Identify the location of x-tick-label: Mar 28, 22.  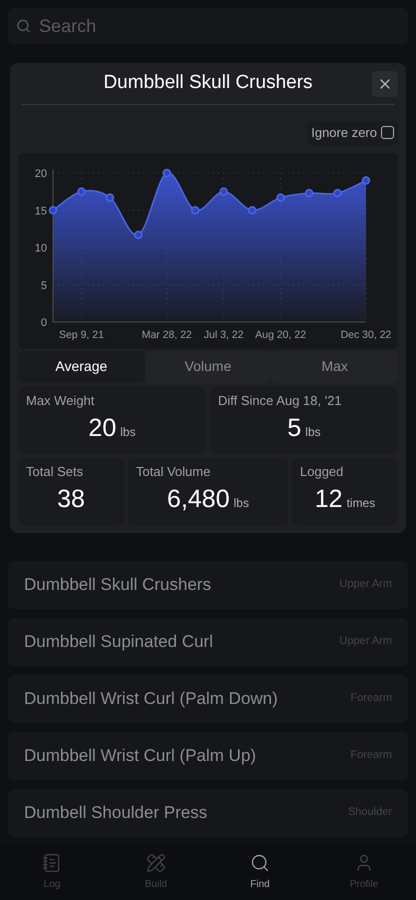
(167, 334).